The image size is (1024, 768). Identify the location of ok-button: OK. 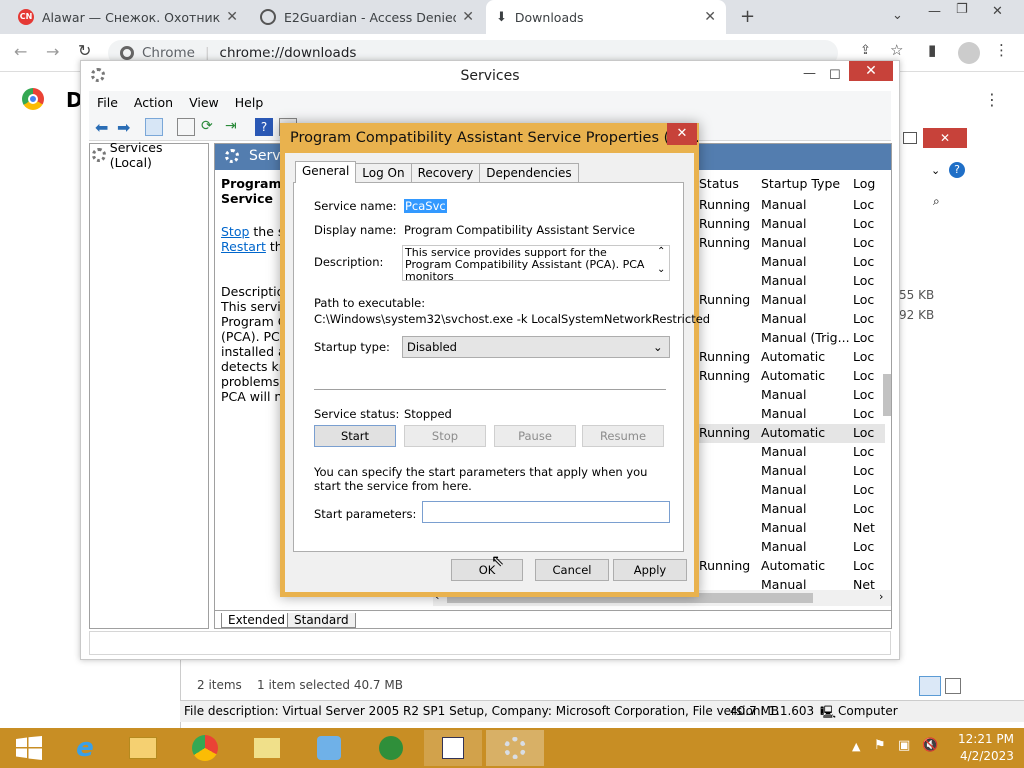
(487, 570).